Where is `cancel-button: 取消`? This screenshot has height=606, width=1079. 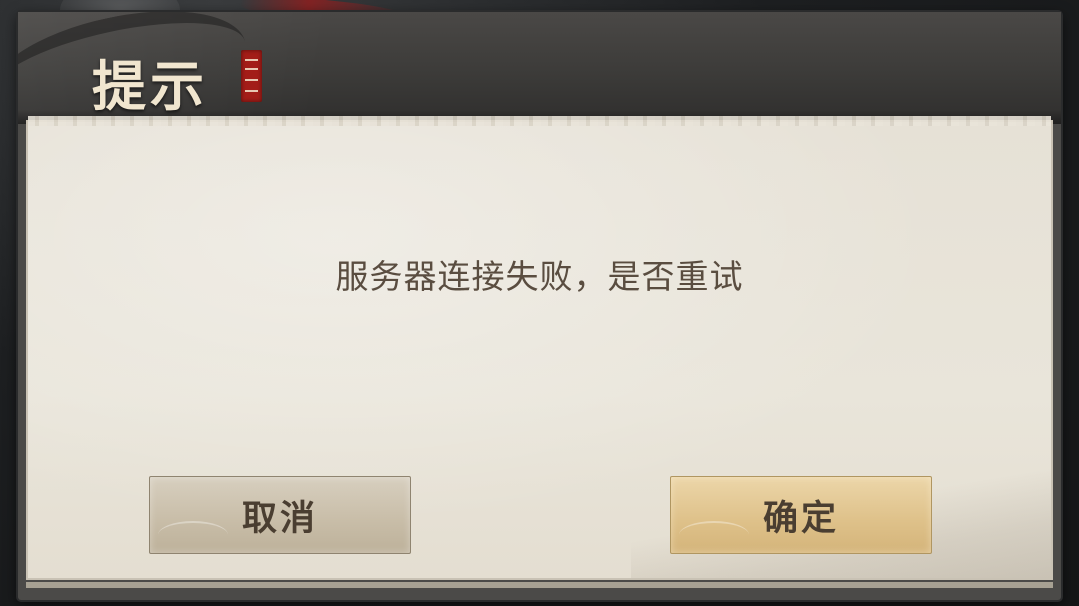
cancel-button: 取消 is located at coordinates (280, 515).